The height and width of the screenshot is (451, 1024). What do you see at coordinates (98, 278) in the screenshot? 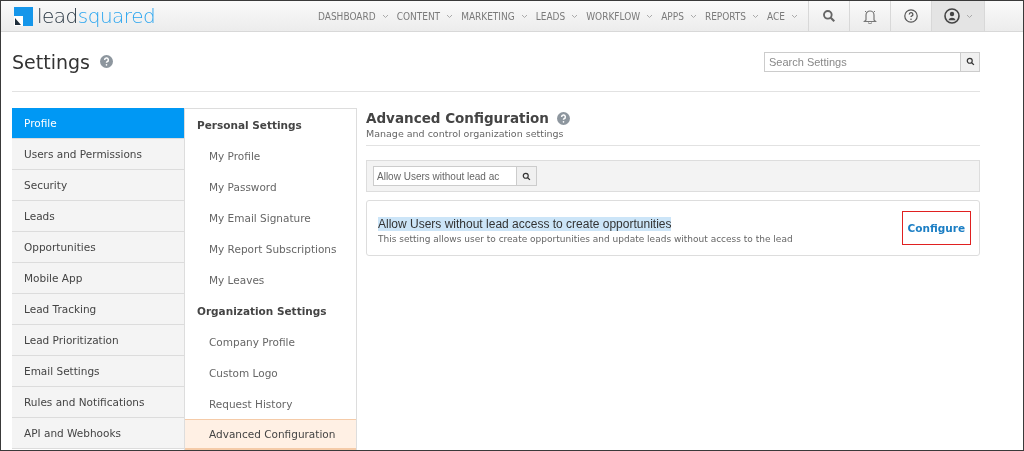
I see `sidebar-item: Mobile App` at bounding box center [98, 278].